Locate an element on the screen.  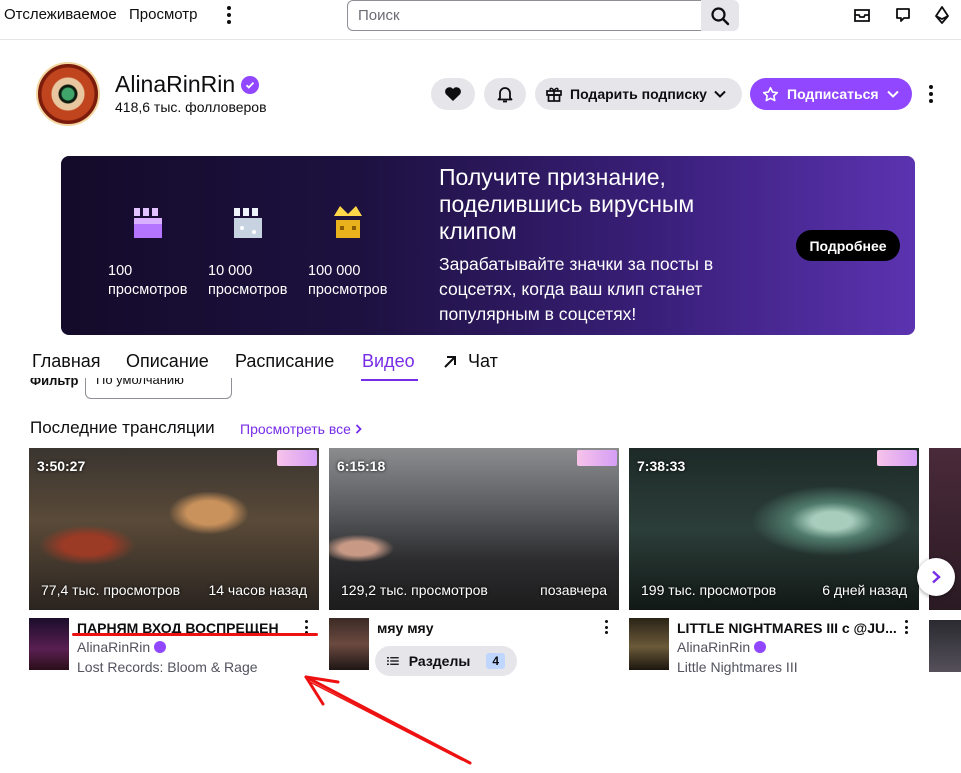
tier-badge-silver: 10 000 просмотров is located at coordinates (253, 251).